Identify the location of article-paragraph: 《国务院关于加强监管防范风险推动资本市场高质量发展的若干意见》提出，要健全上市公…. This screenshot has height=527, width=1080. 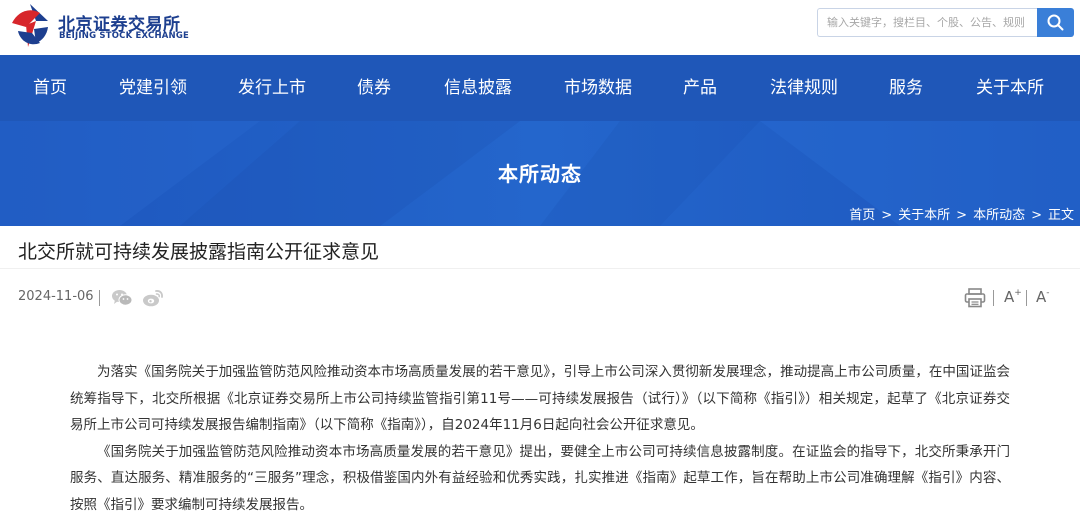
(540, 478).